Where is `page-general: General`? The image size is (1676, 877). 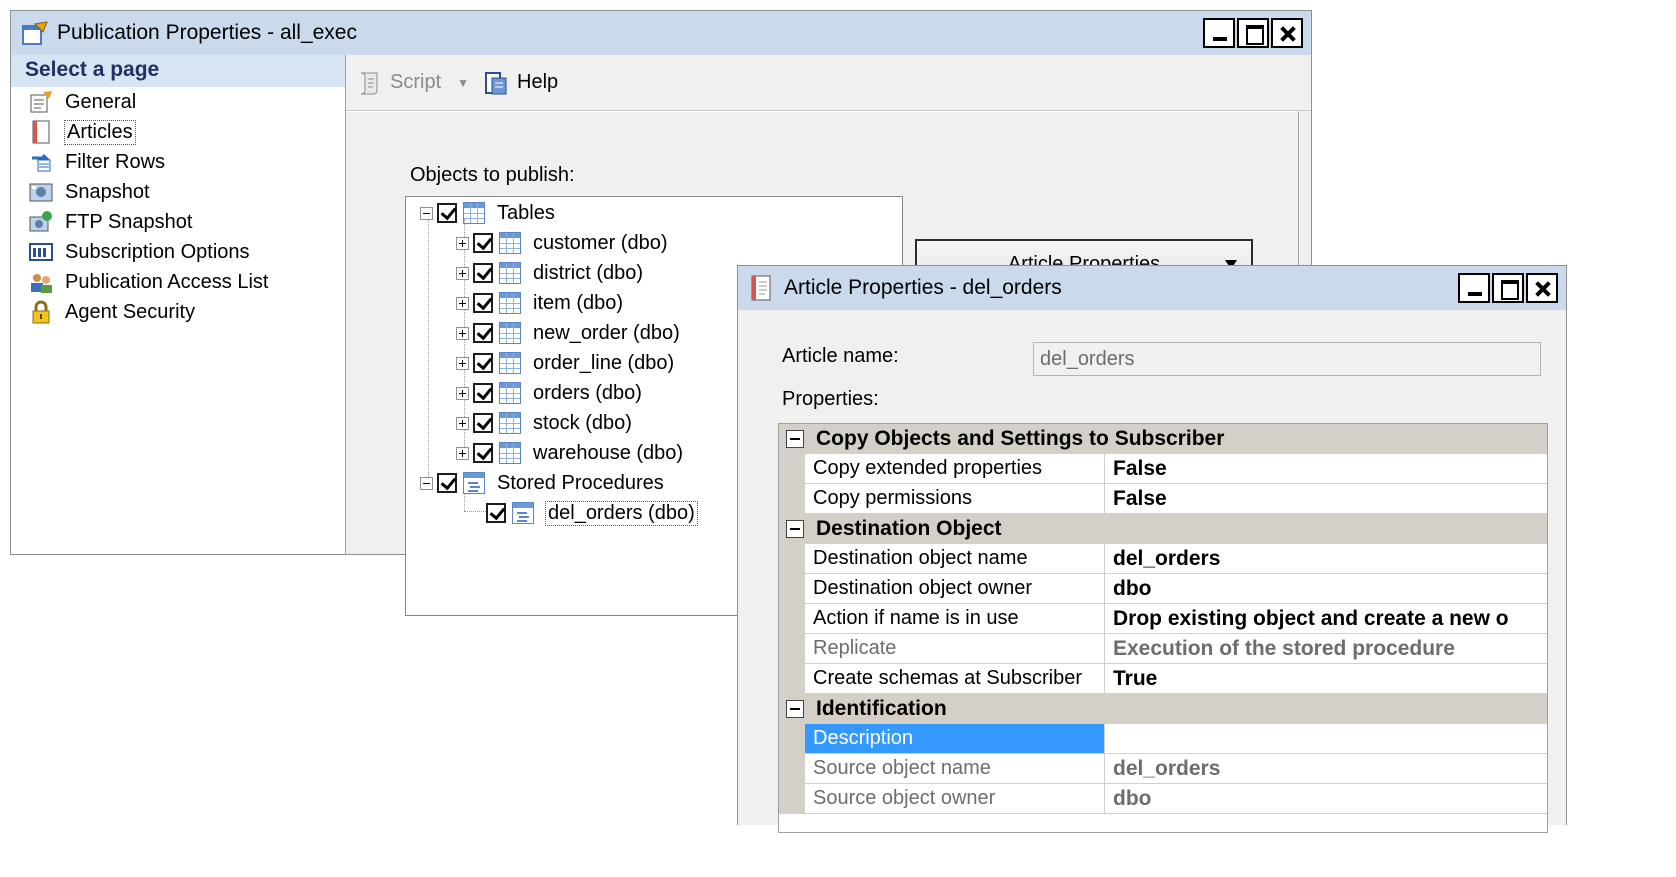 page-general: General is located at coordinates (178, 102).